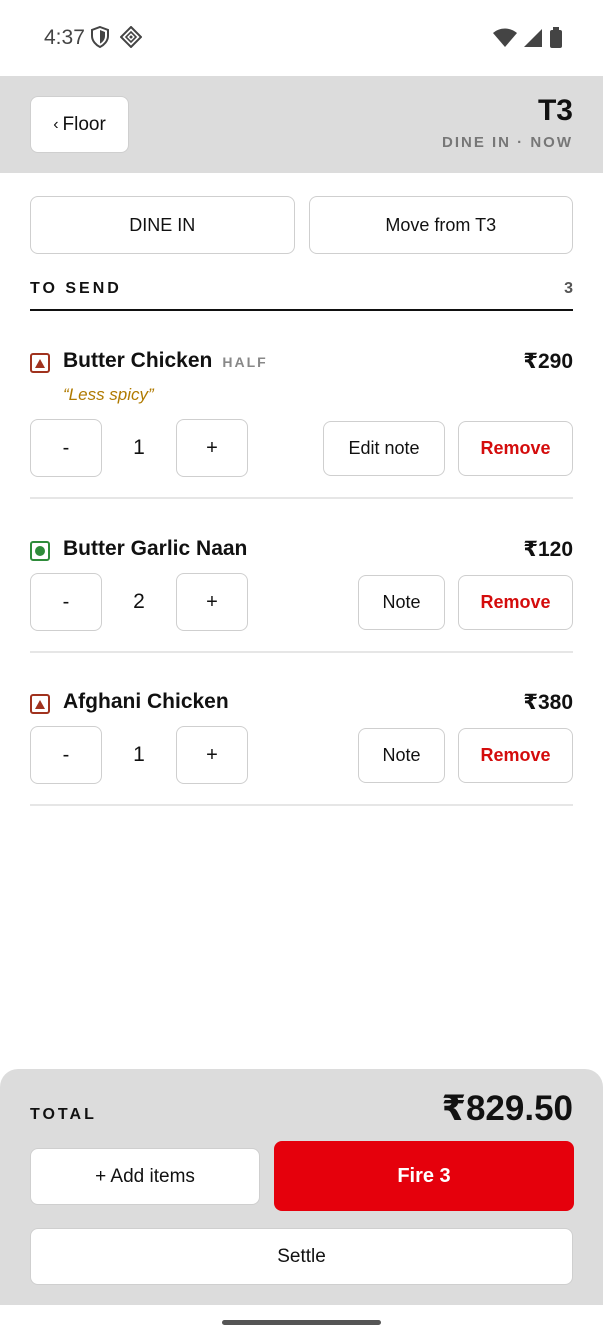 This screenshot has height=1340, width=603. Describe the element at coordinates (301, 1322) in the screenshot. I see `gesture-nav-handle` at that location.